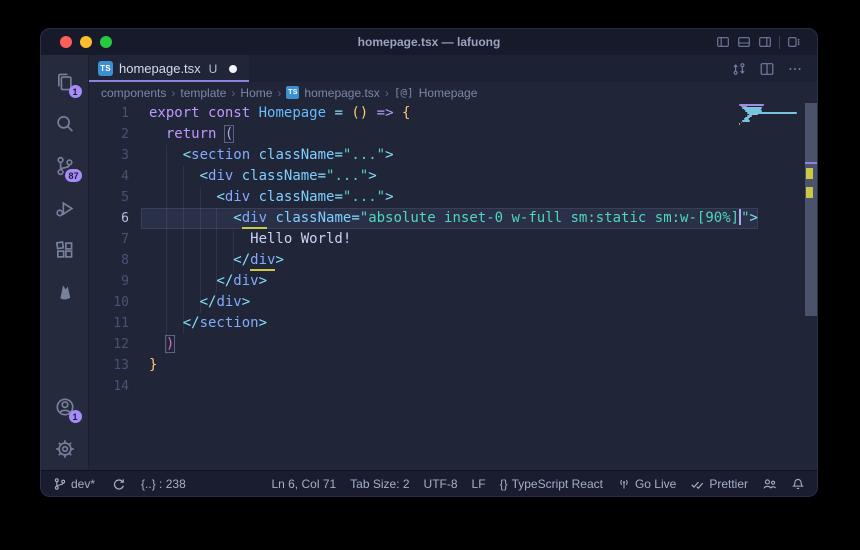 Image resolution: width=860 pixels, height=550 pixels. Describe the element at coordinates (250, 239) in the screenshot. I see `line-text: Hello World!` at that location.